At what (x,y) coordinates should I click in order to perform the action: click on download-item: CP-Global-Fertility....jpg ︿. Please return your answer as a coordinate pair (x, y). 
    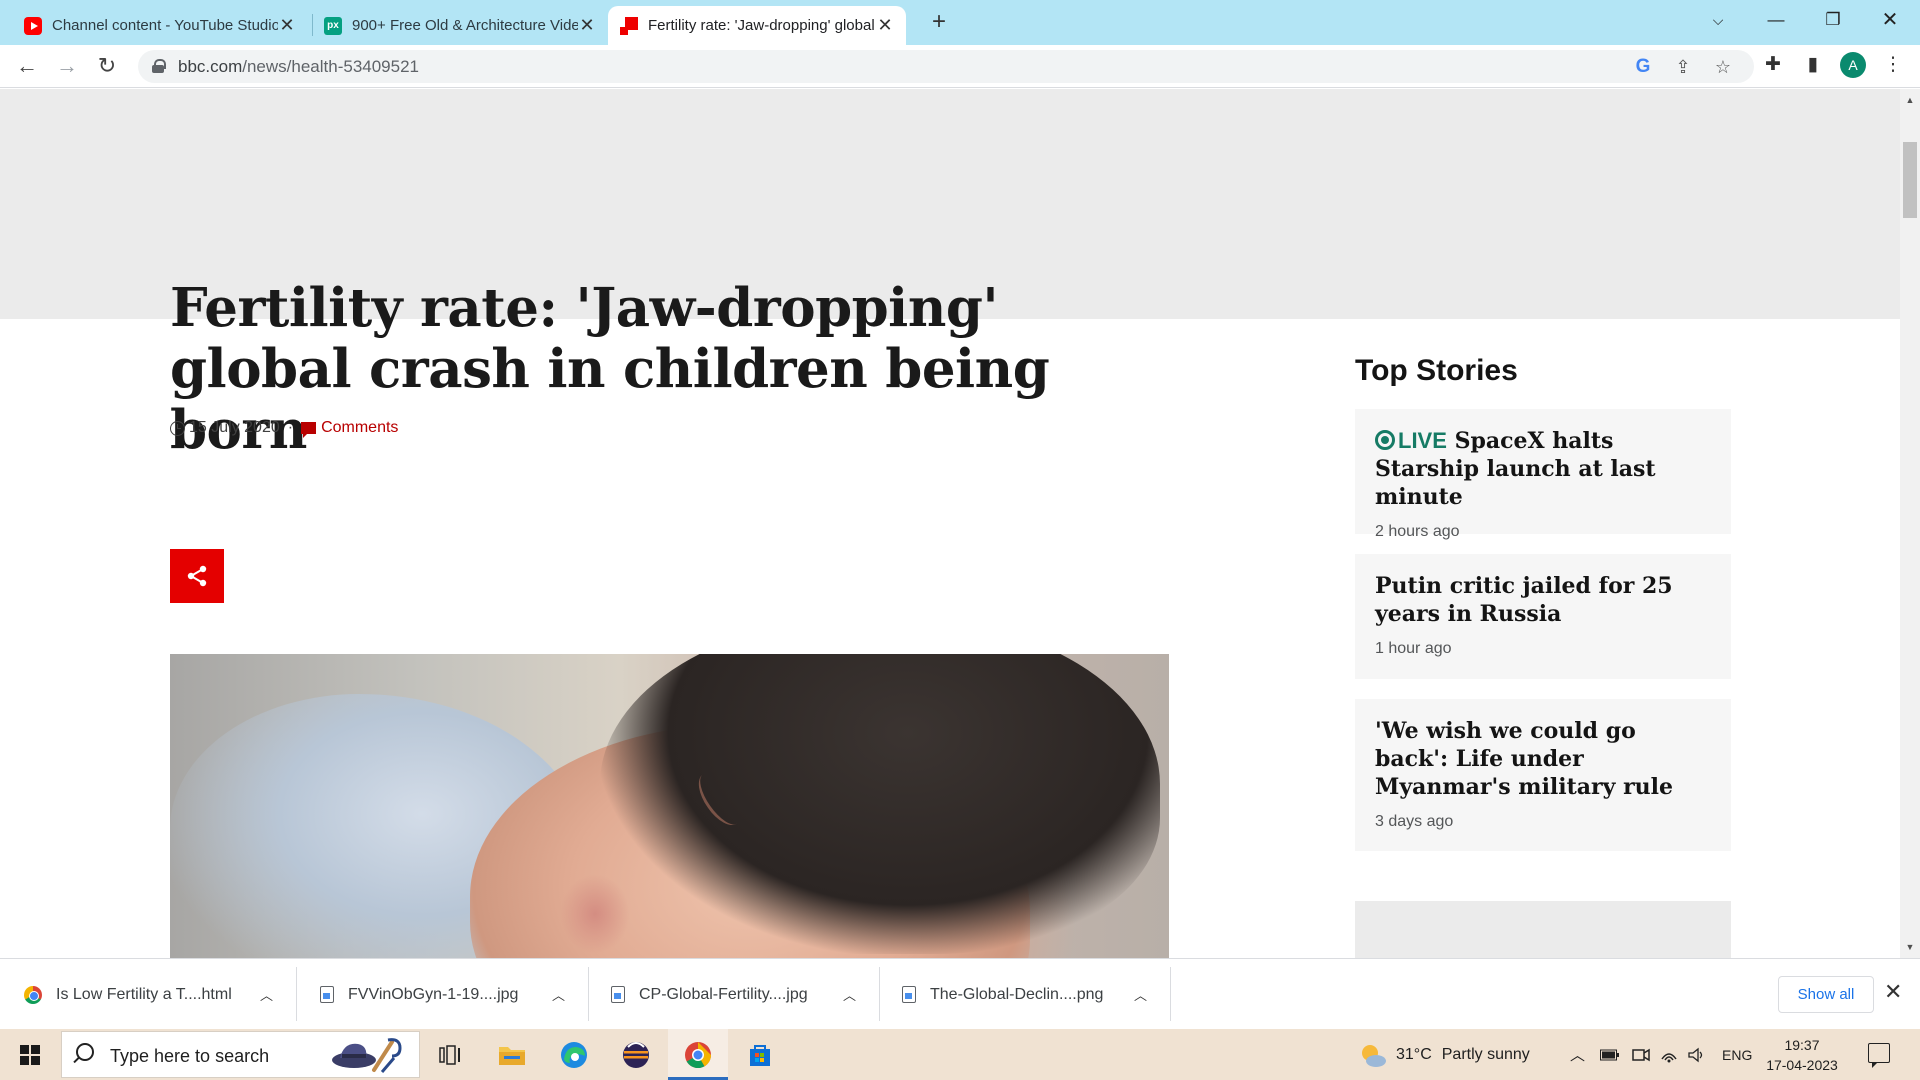
    Looking at the image, I should click on (741, 994).